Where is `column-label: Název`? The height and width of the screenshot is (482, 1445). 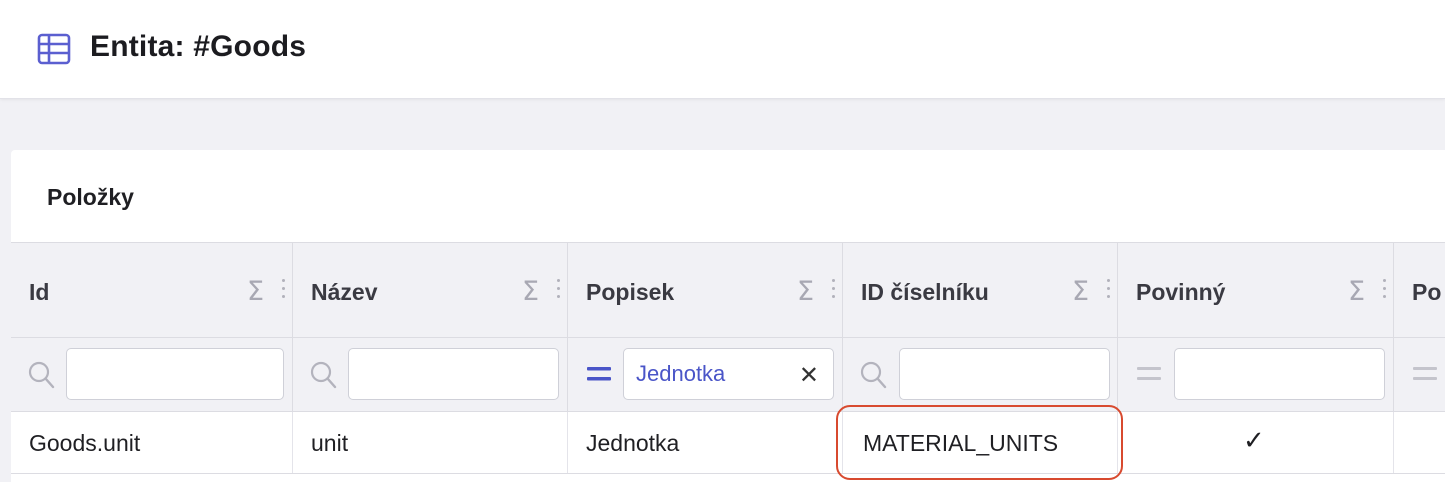
column-label: Název is located at coordinates (344, 292).